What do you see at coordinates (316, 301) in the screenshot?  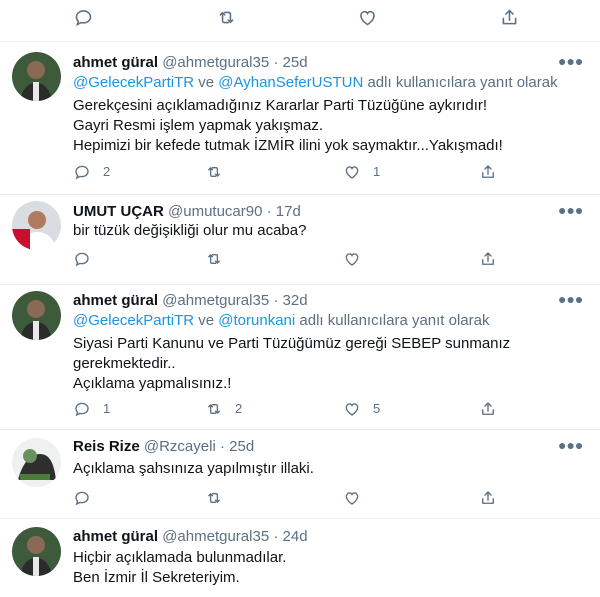 I see `tweet-header: ahmet güral @ahmetgural35 · 32d` at bounding box center [316, 301].